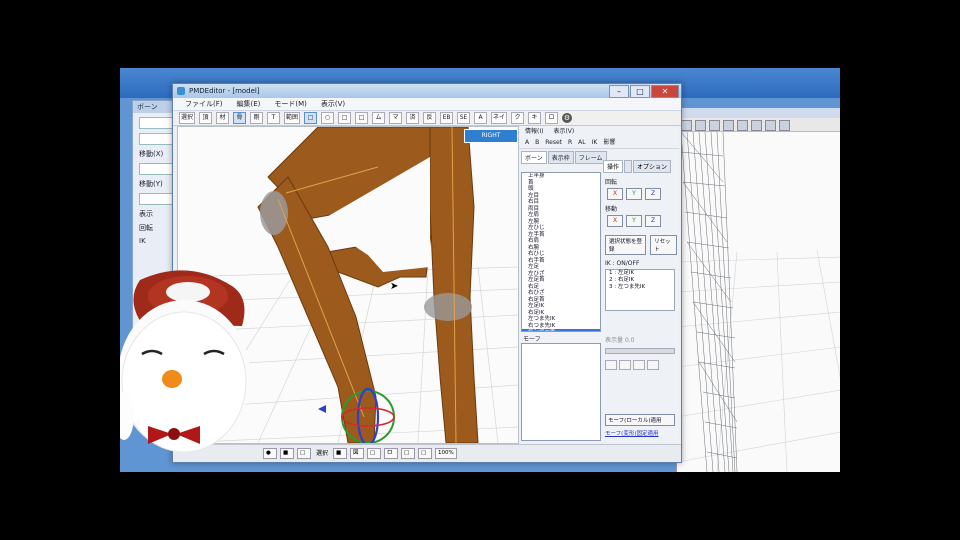 This screenshot has height=540, width=960. Describe the element at coordinates (615, 194) in the screenshot. I see `rotate-x-button: X` at that location.